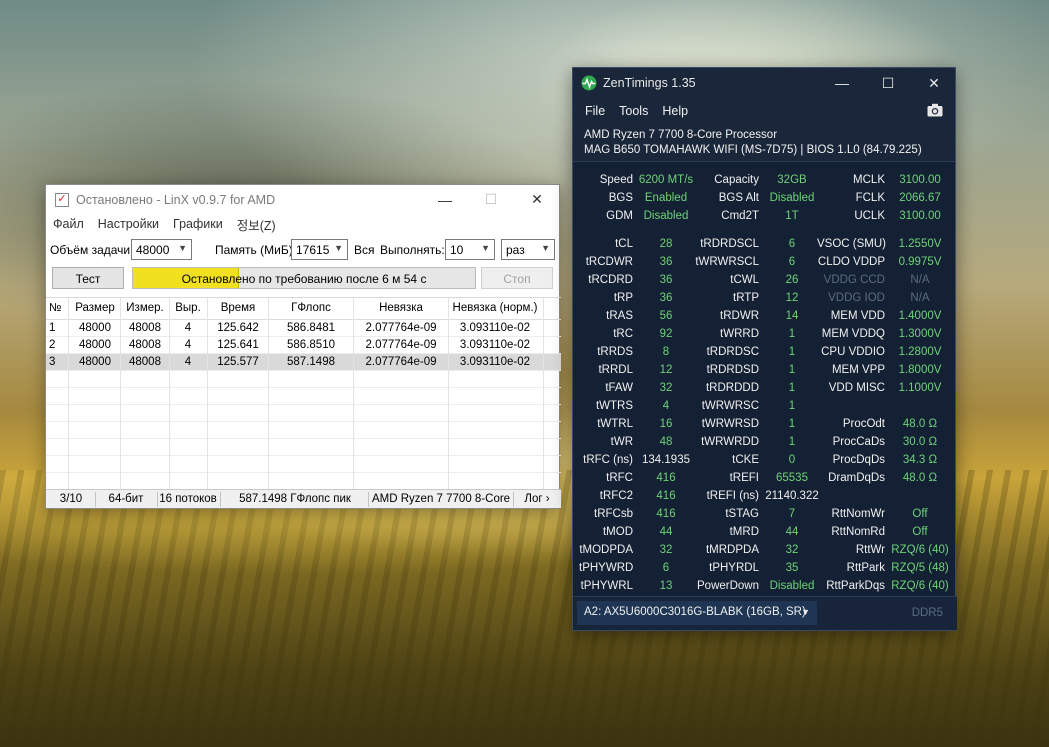 The image size is (1049, 747). I want to click on timing-label: tRTP, so click(746, 298).